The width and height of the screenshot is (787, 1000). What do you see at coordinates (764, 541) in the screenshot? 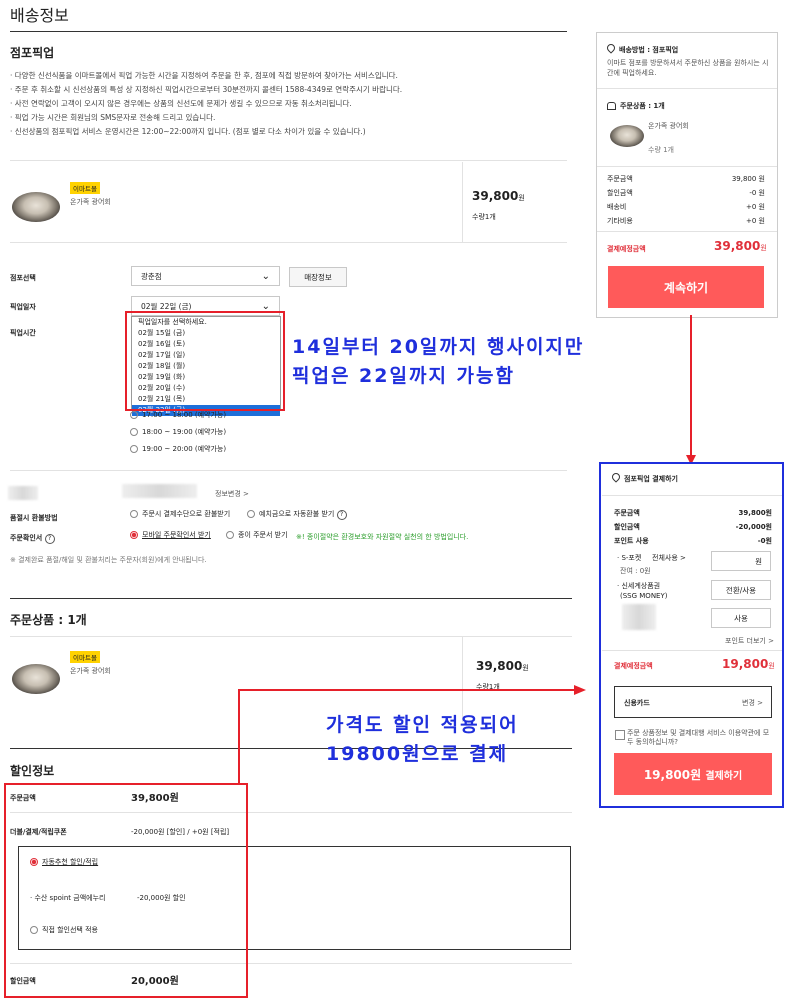
I see `payment-row-value: -0원` at bounding box center [764, 541].